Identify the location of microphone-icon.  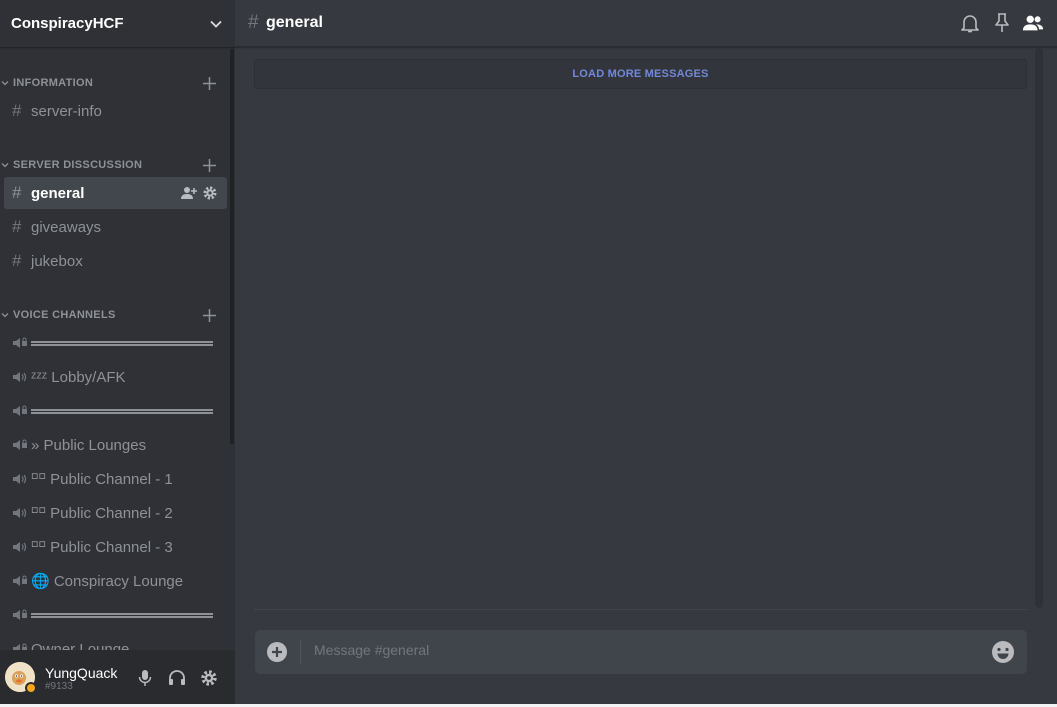
(145, 678).